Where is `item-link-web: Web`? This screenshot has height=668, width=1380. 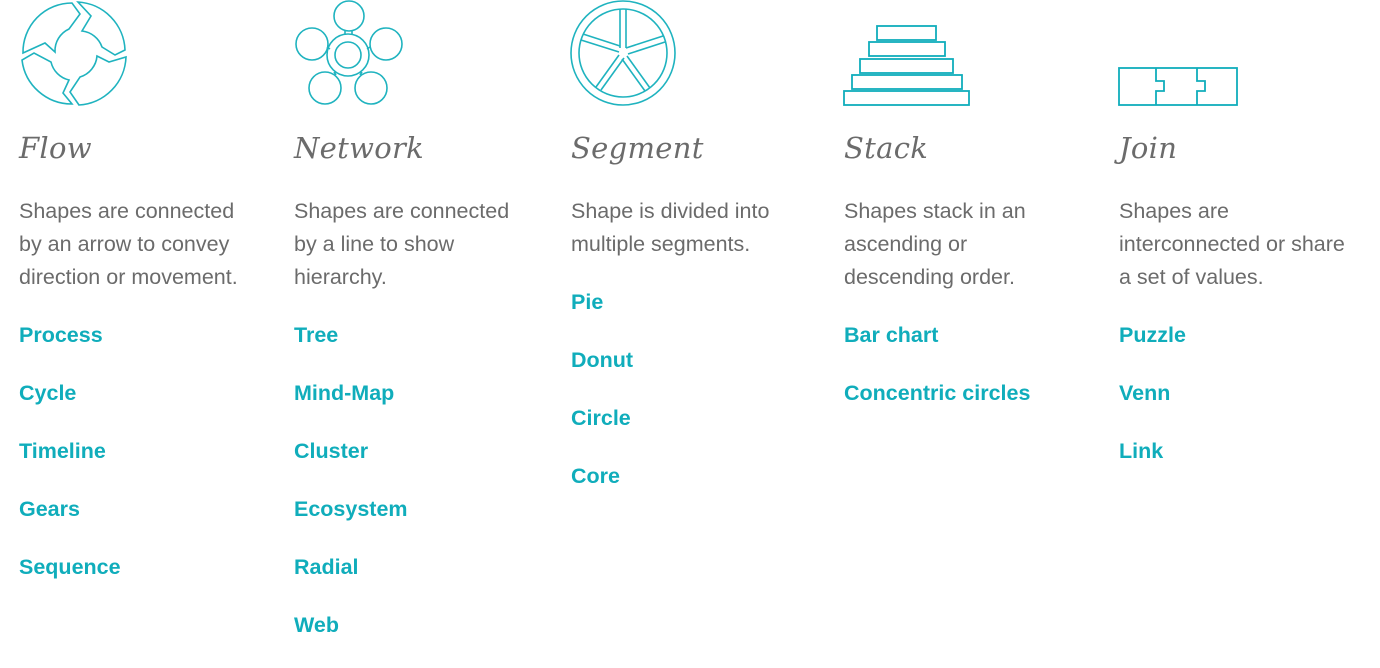
item-link-web: Web is located at coordinates (351, 639).